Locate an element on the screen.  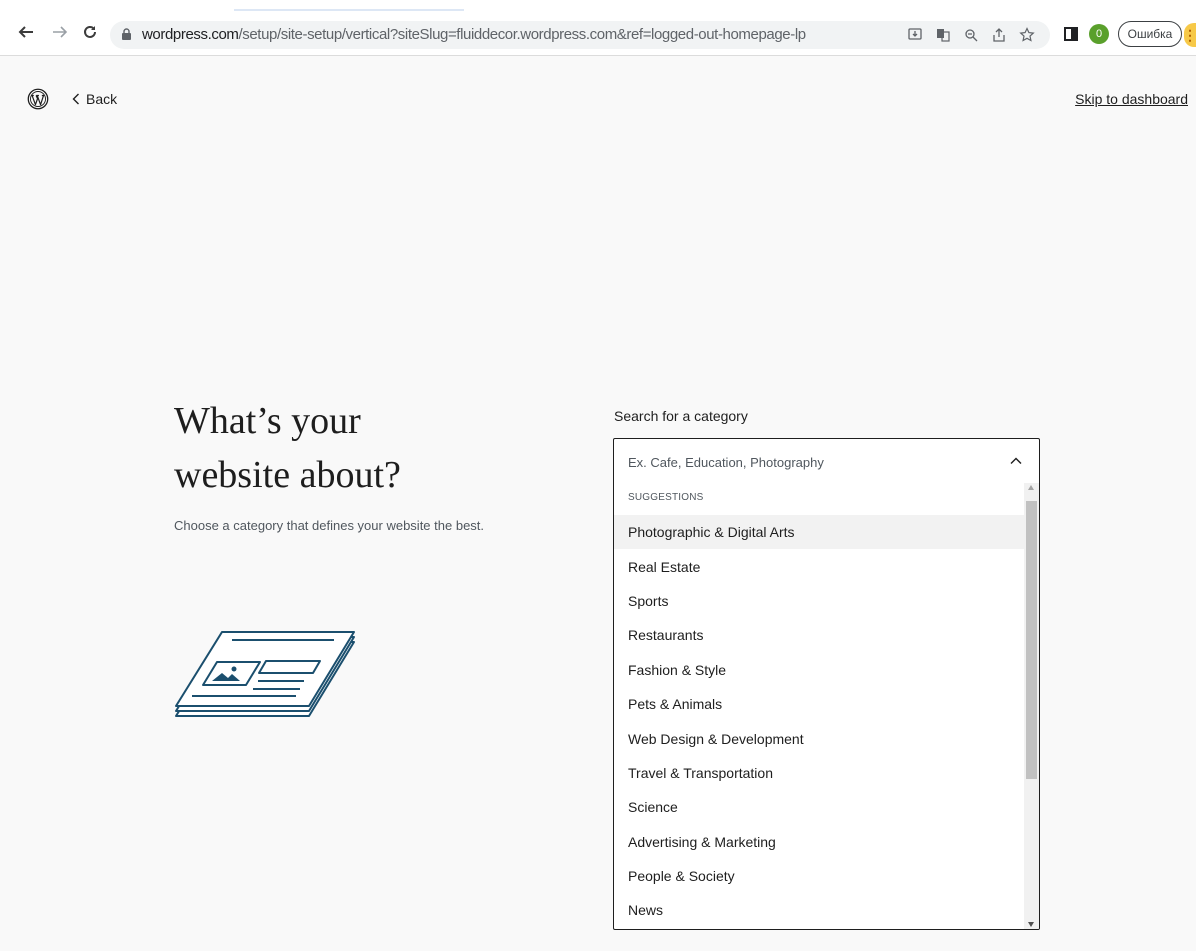
suggestions-scrollbar is located at coordinates (1031, 706).